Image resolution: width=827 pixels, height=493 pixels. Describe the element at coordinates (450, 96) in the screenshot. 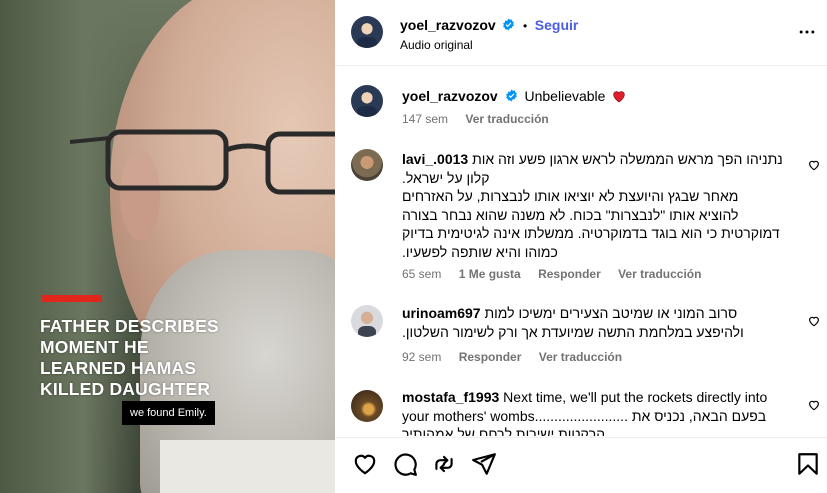

I see `caption-username: yoel_razvozov` at that location.